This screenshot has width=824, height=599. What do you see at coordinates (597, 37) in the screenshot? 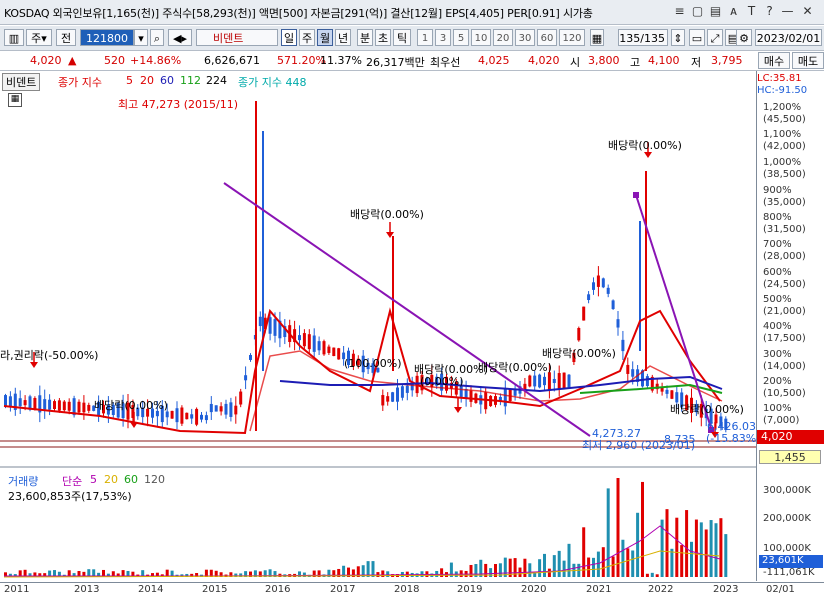
I see `settings-small-icon: ▦` at bounding box center [597, 37].